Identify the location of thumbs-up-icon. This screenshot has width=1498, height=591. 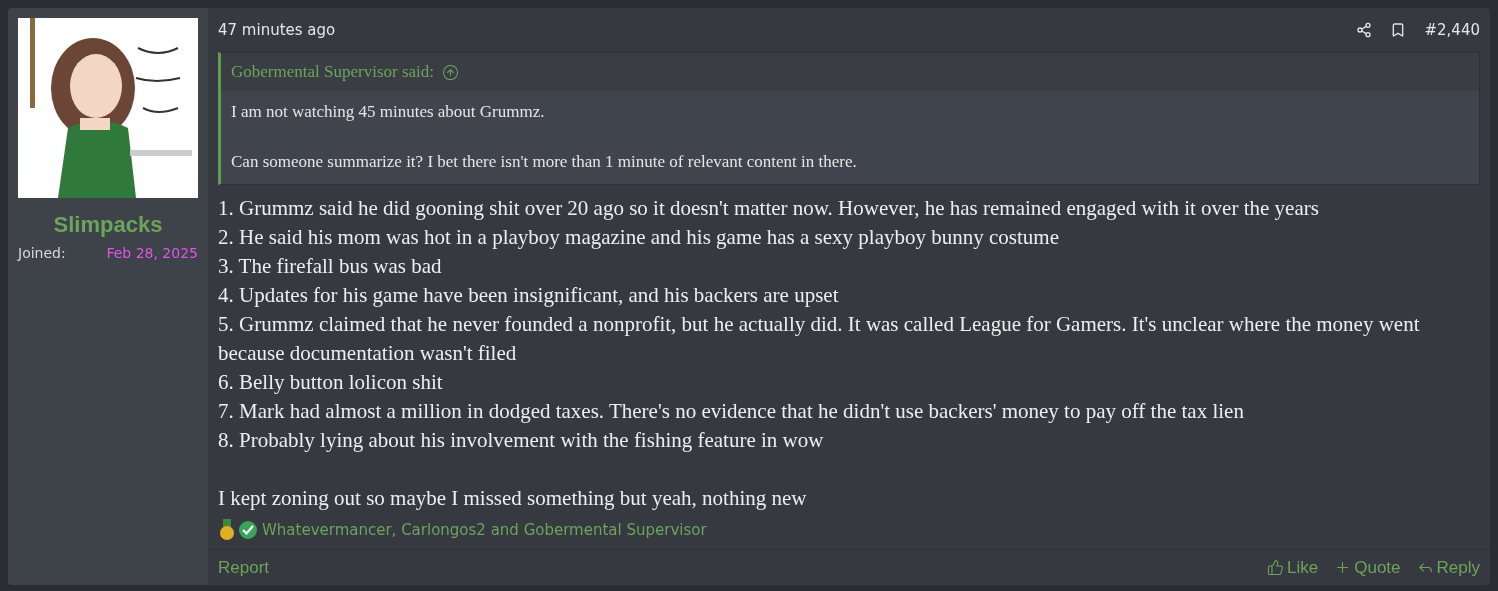
(1276, 567).